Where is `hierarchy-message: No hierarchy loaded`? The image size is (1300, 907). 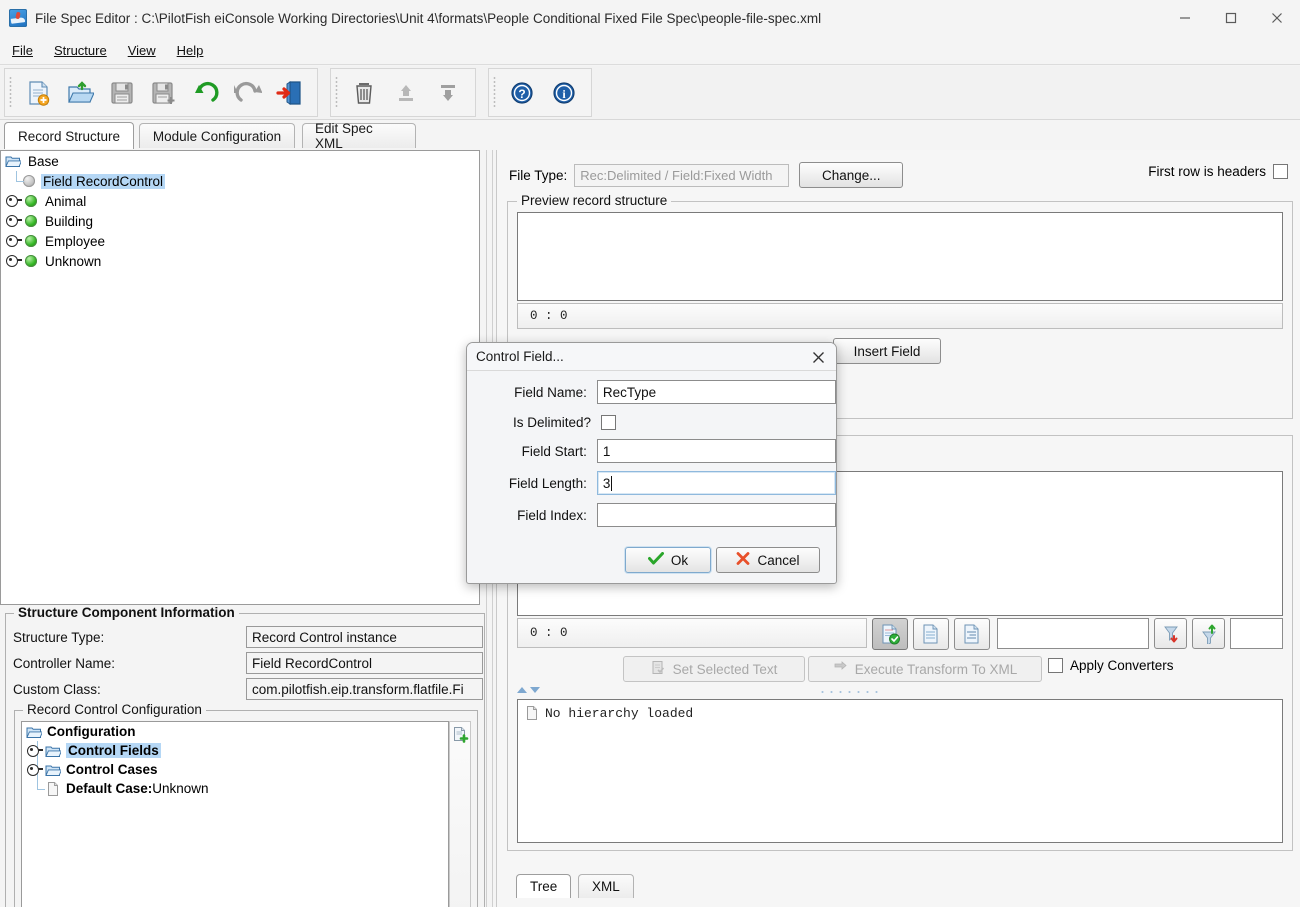 hierarchy-message: No hierarchy loaded is located at coordinates (619, 713).